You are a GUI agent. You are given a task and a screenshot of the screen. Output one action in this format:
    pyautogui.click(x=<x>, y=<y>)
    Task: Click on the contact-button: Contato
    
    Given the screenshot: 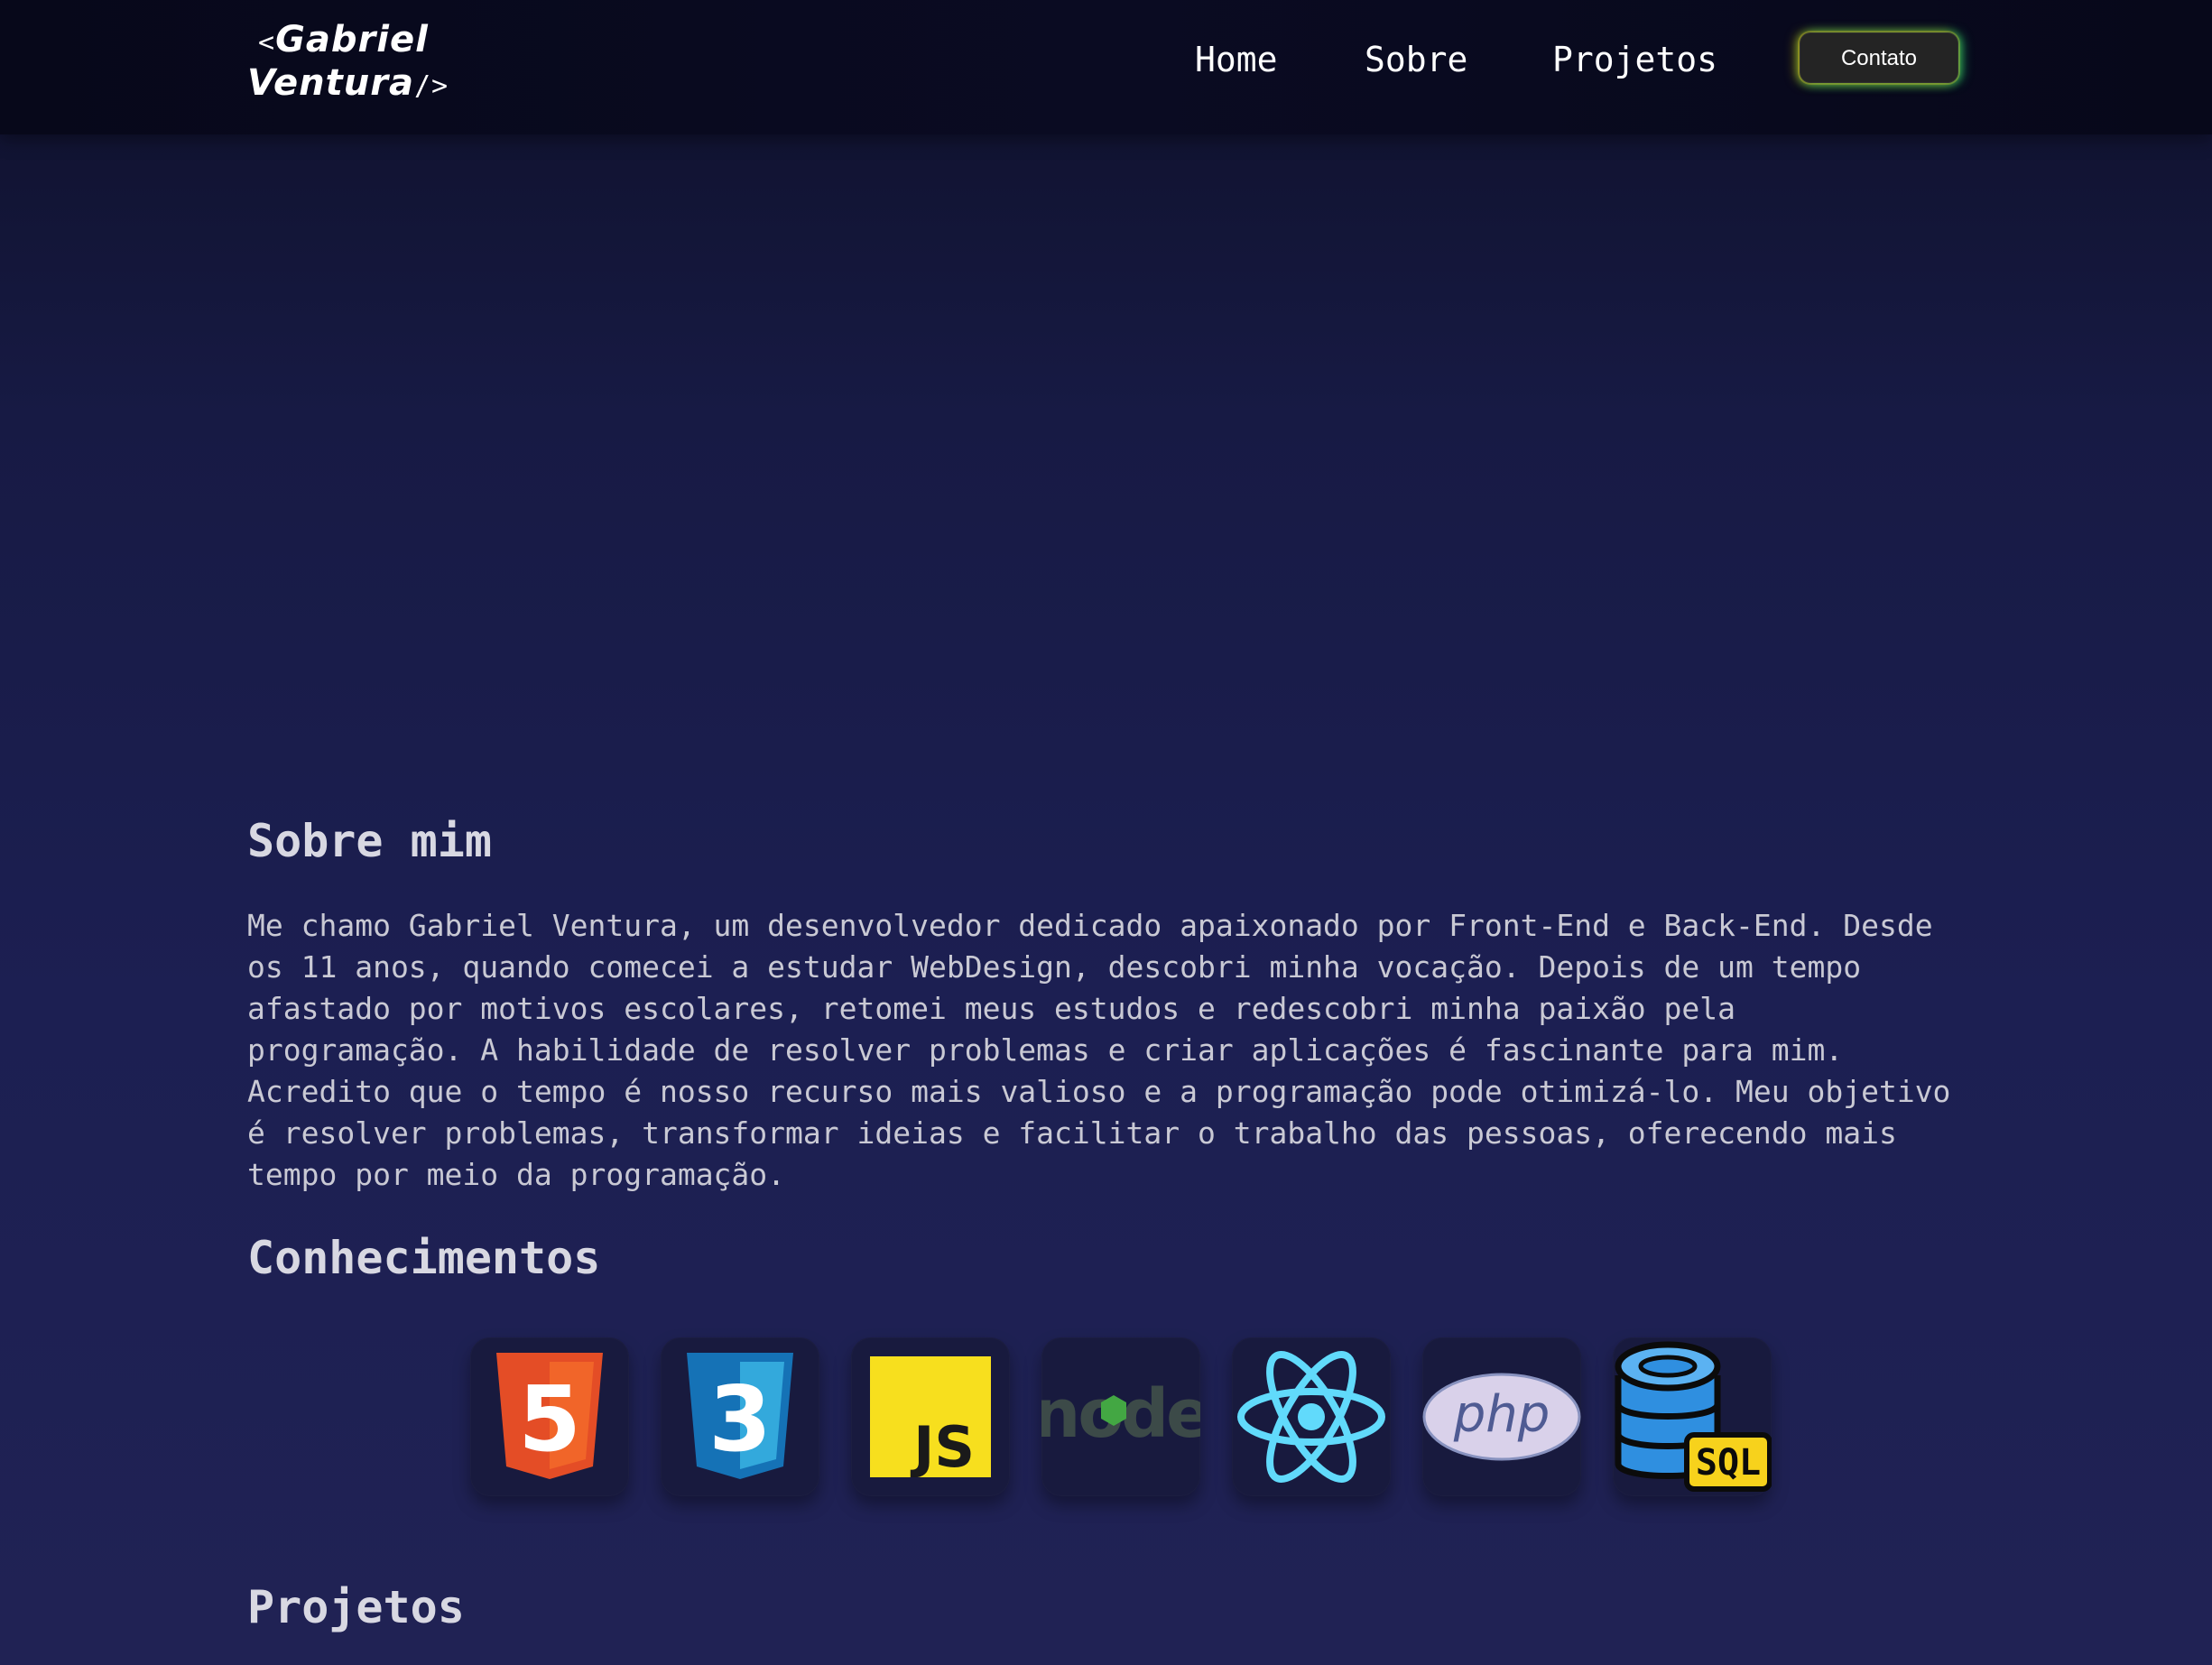 What is the action you would take?
    pyautogui.click(x=1879, y=57)
    